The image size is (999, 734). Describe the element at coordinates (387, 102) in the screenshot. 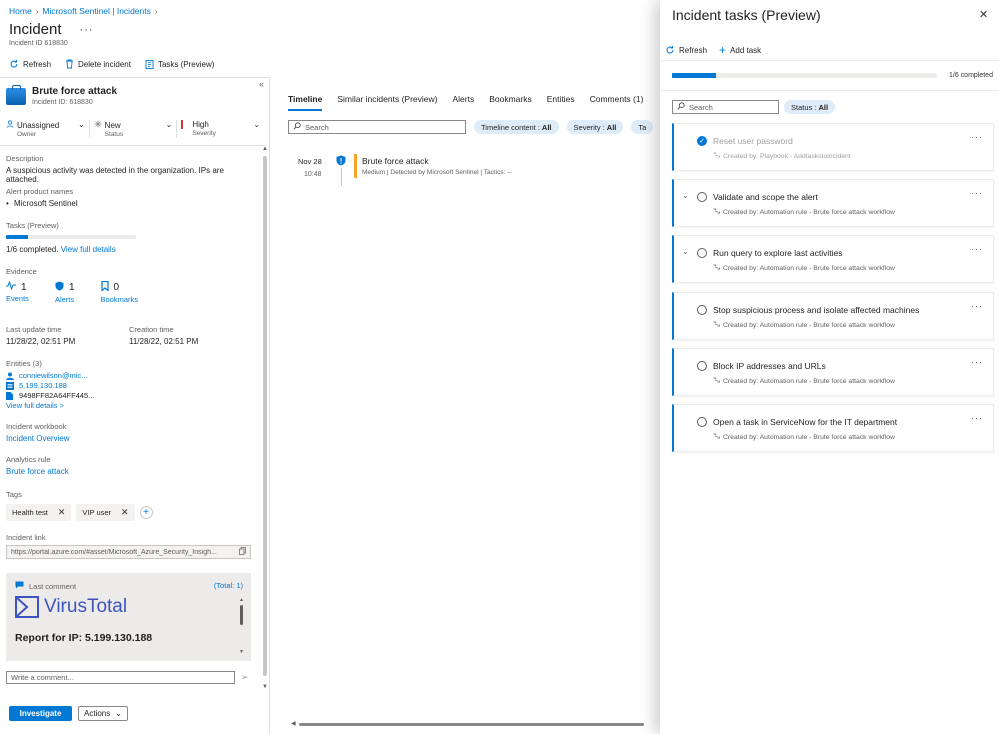

I see `tab-similar-incidents: Similar incidents (Preview)` at that location.